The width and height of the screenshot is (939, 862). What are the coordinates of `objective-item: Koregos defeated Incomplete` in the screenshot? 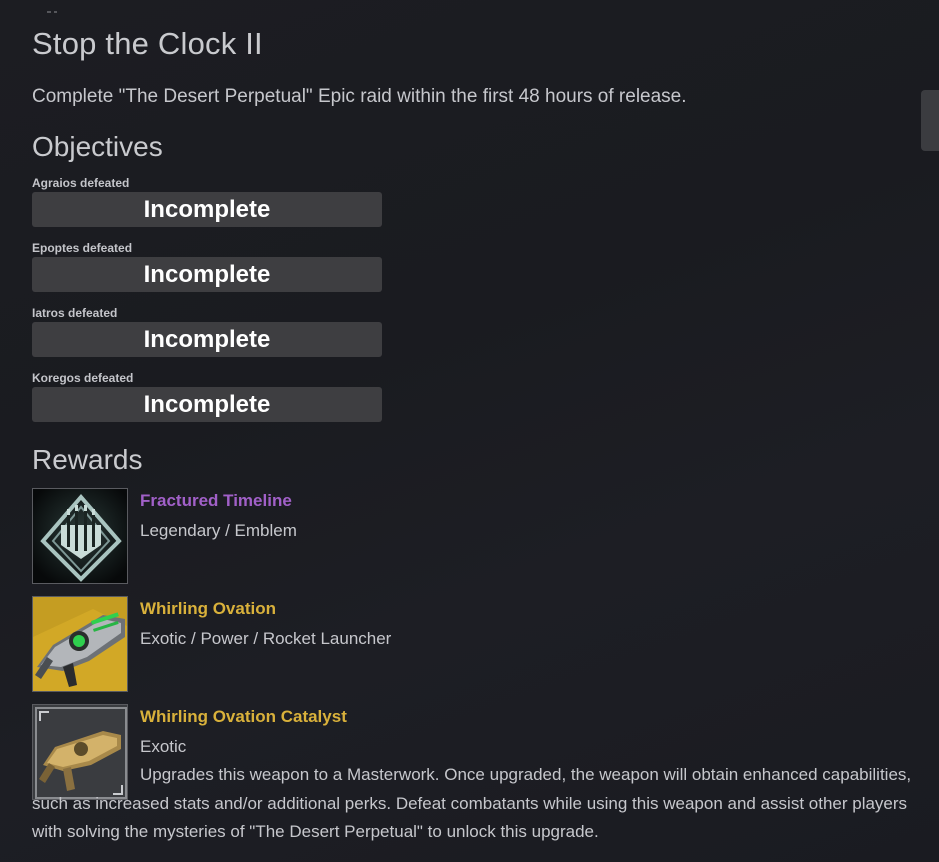 It's located at (207, 396).